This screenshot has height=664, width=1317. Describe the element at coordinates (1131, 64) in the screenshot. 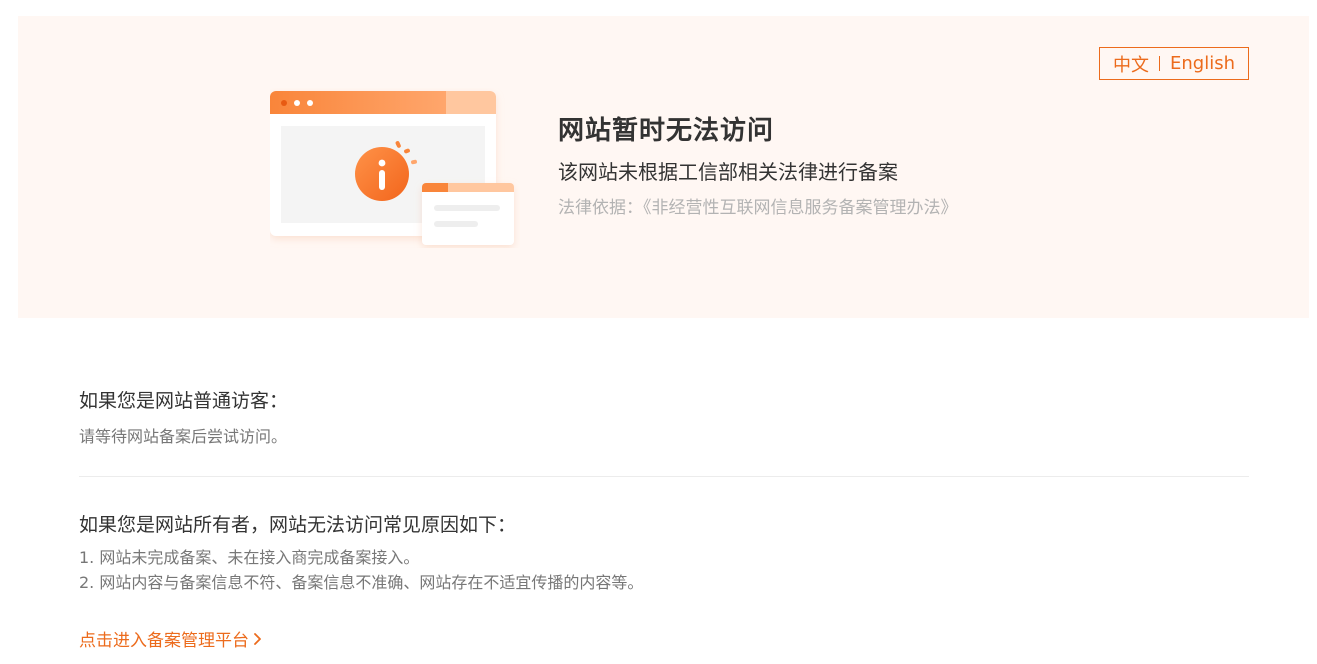

I see `lang-zh-link: 中文` at that location.